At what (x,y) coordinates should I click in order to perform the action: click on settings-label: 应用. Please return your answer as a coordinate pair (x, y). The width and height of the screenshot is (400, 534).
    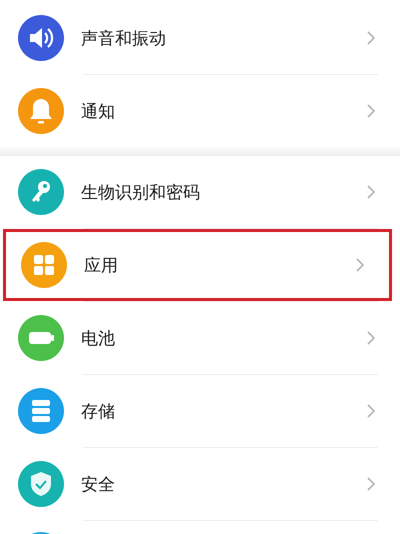
    Looking at the image, I should click on (101, 265).